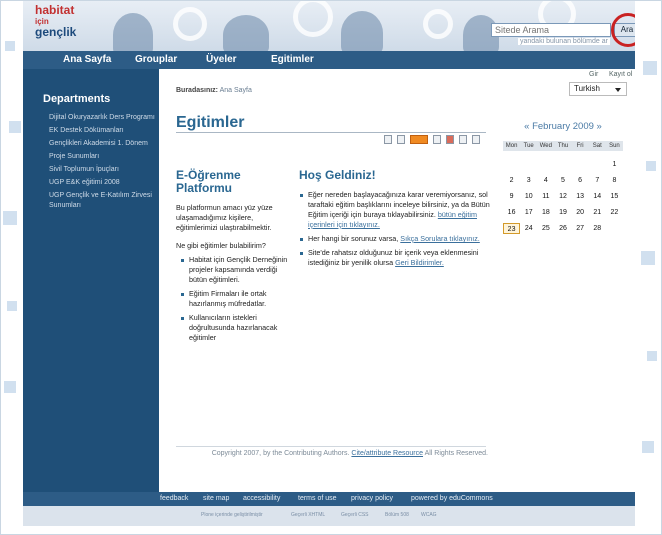  Describe the element at coordinates (210, 122) in the screenshot. I see `page-title: Egitimler` at that location.